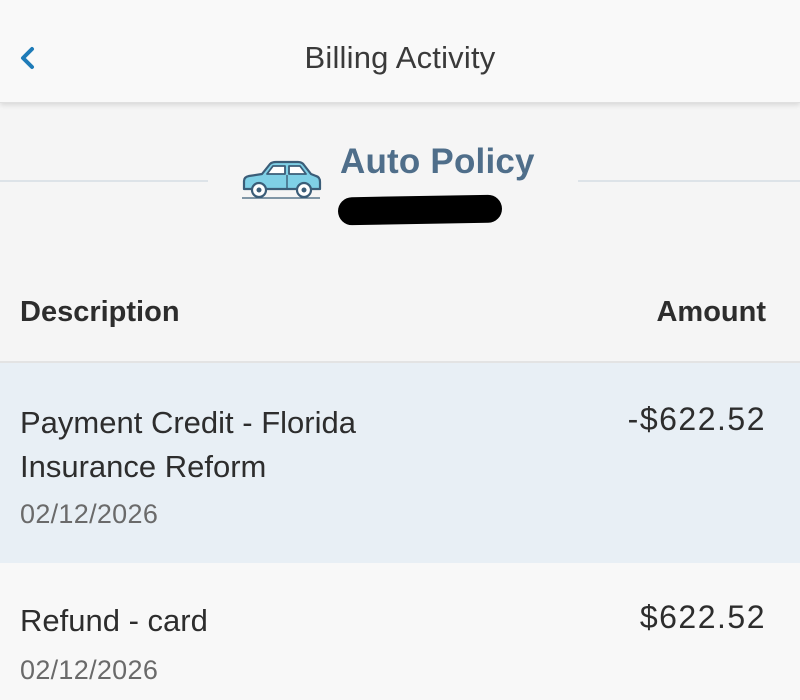 This screenshot has height=700, width=800. What do you see at coordinates (696, 419) in the screenshot?
I see `row-amount: -$622.52` at bounding box center [696, 419].